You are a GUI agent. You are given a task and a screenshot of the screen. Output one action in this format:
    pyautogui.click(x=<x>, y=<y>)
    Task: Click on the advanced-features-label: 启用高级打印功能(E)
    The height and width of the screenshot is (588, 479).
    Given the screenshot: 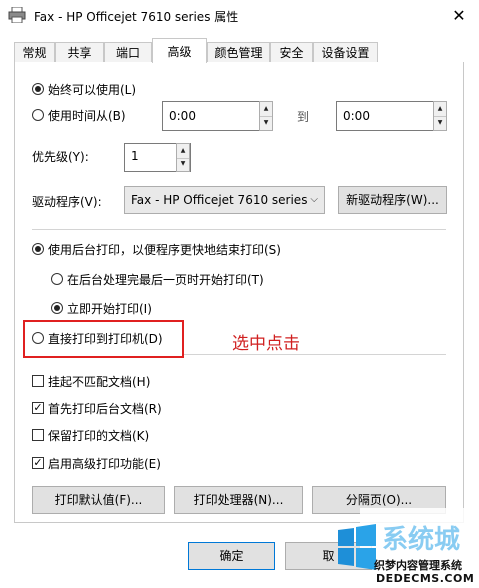 What is the action you would take?
    pyautogui.click(x=104, y=464)
    